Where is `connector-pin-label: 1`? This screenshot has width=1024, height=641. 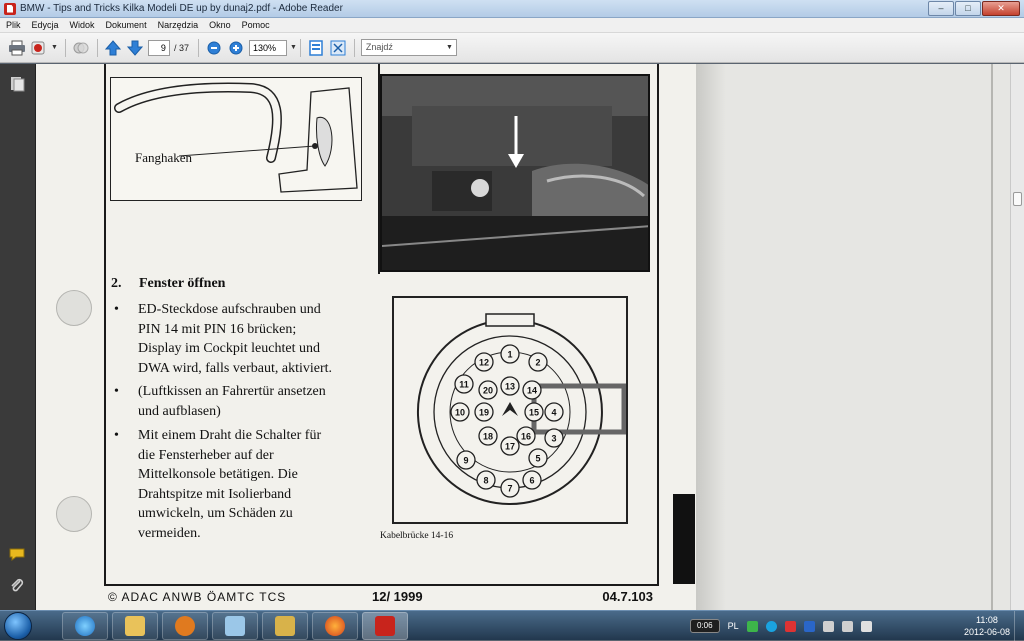 connector-pin-label: 1 is located at coordinates (509, 355).